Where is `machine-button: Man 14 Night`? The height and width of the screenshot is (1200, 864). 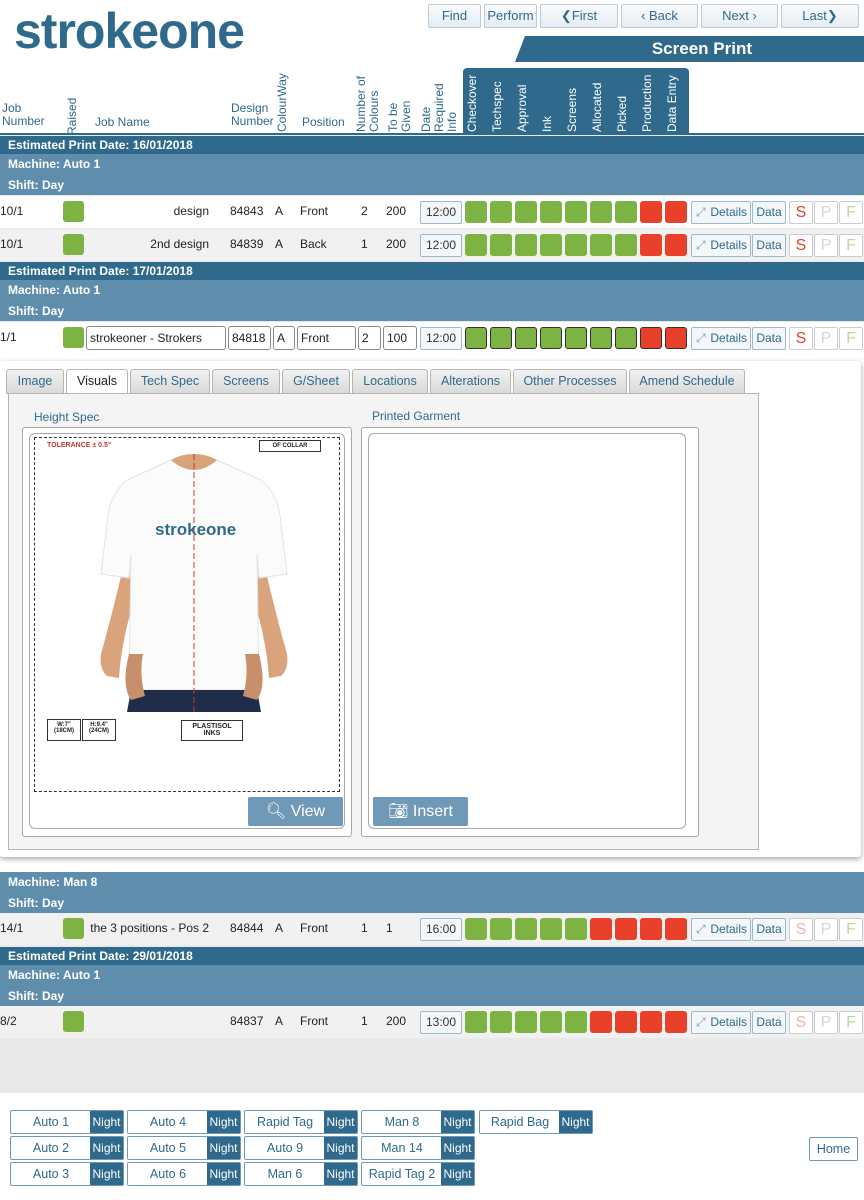
machine-button: Man 14 Night is located at coordinates (418, 1148).